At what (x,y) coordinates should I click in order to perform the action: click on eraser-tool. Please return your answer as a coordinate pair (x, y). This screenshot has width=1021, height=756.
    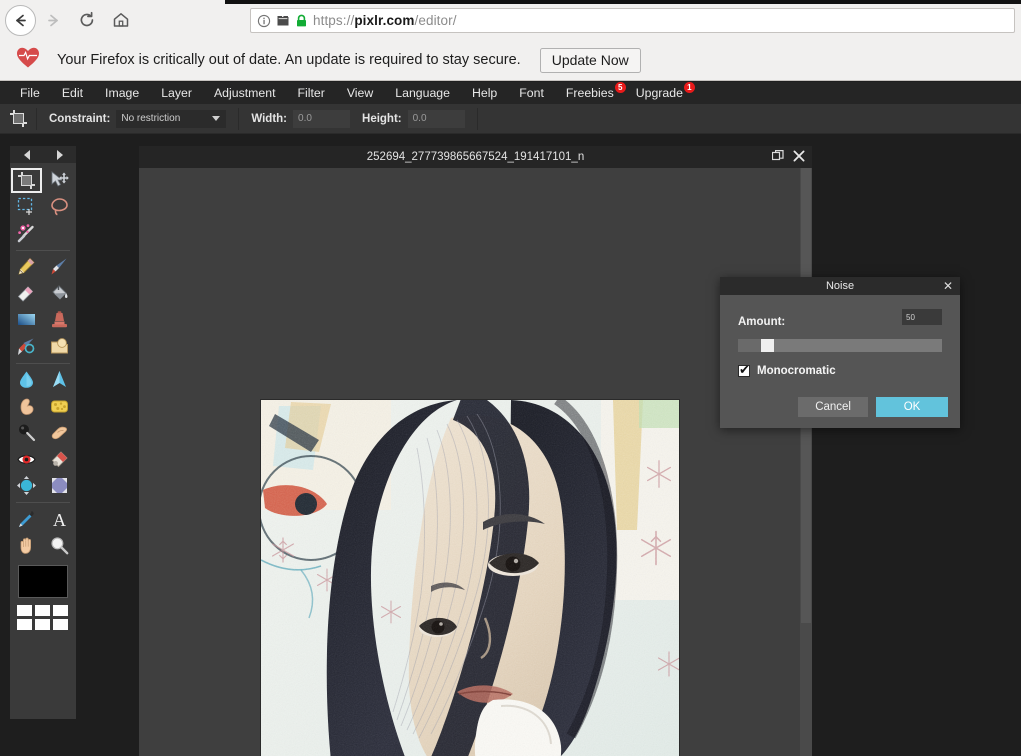
    Looking at the image, I should click on (26, 293).